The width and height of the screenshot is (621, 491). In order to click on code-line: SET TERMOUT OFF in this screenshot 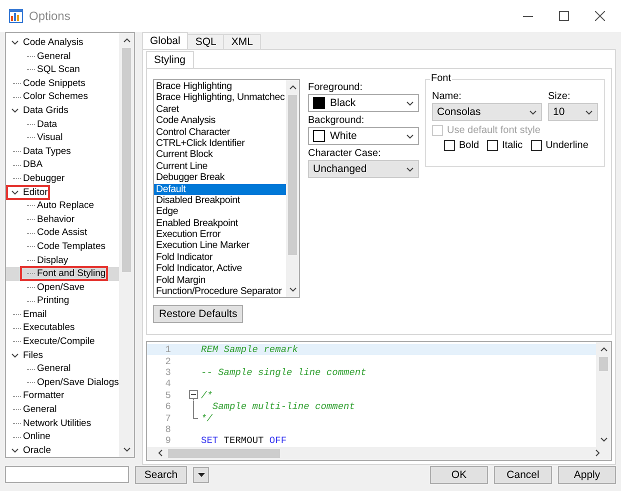, I will do `click(243, 440)`.